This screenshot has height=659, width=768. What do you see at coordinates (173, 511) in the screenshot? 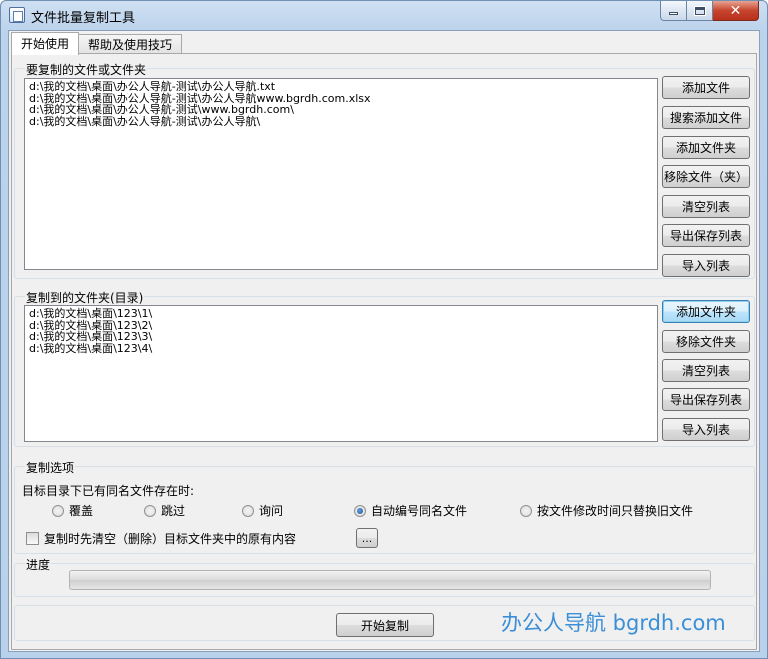
I see `radio-skip-label: 跳过` at bounding box center [173, 511].